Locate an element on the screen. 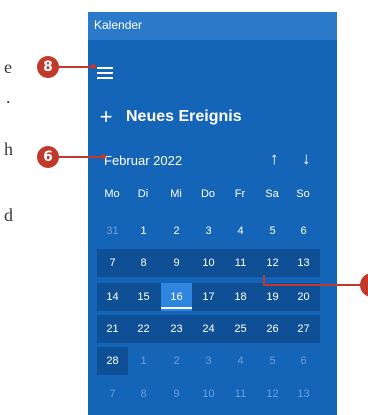  day-cell: 26 is located at coordinates (272, 329).